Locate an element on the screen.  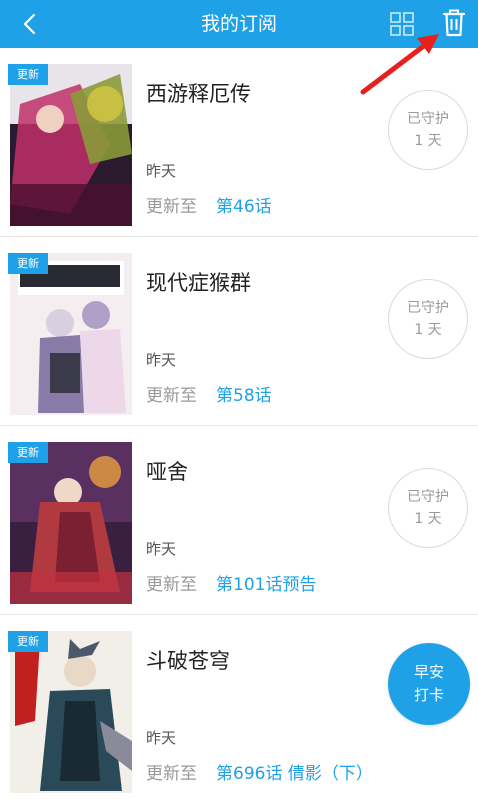
latest-chapter-link: 第58话 is located at coordinates (244, 393).